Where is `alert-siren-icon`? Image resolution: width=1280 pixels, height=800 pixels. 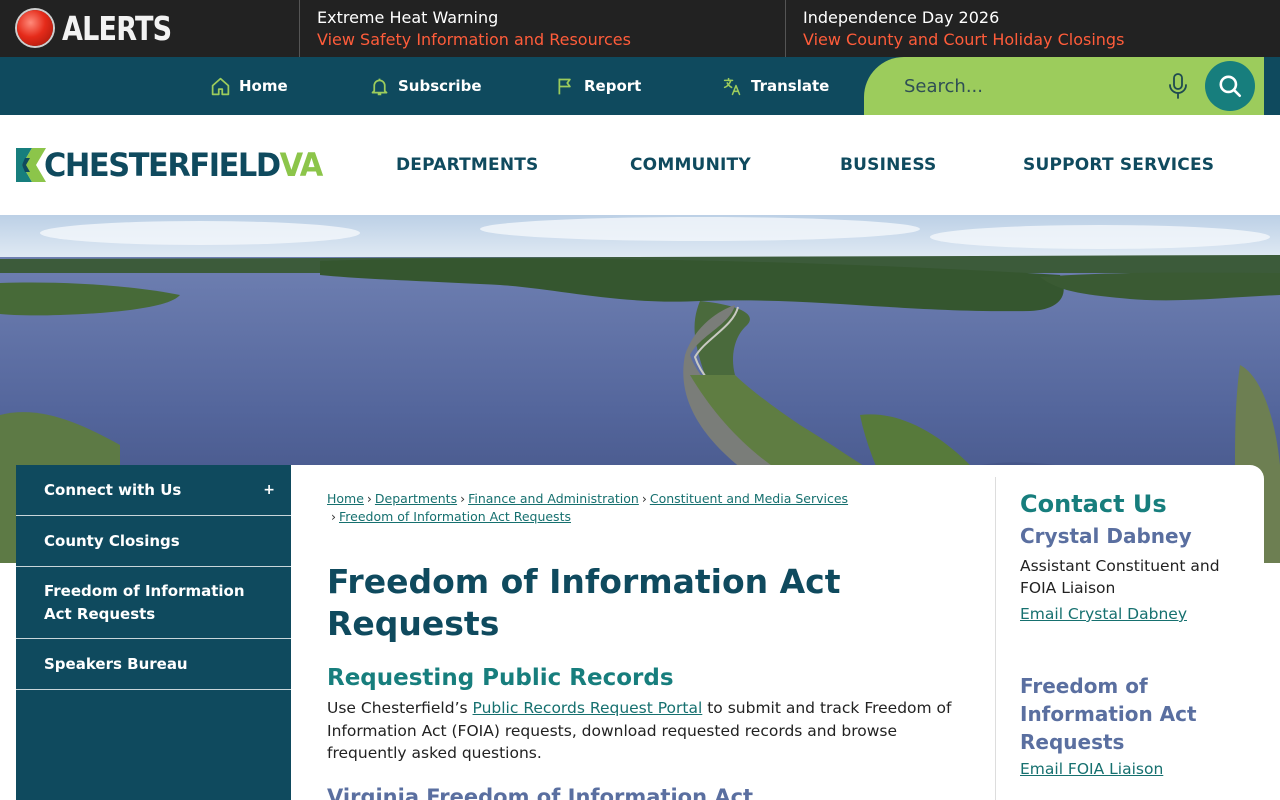
alert-siren-icon is located at coordinates (35, 28).